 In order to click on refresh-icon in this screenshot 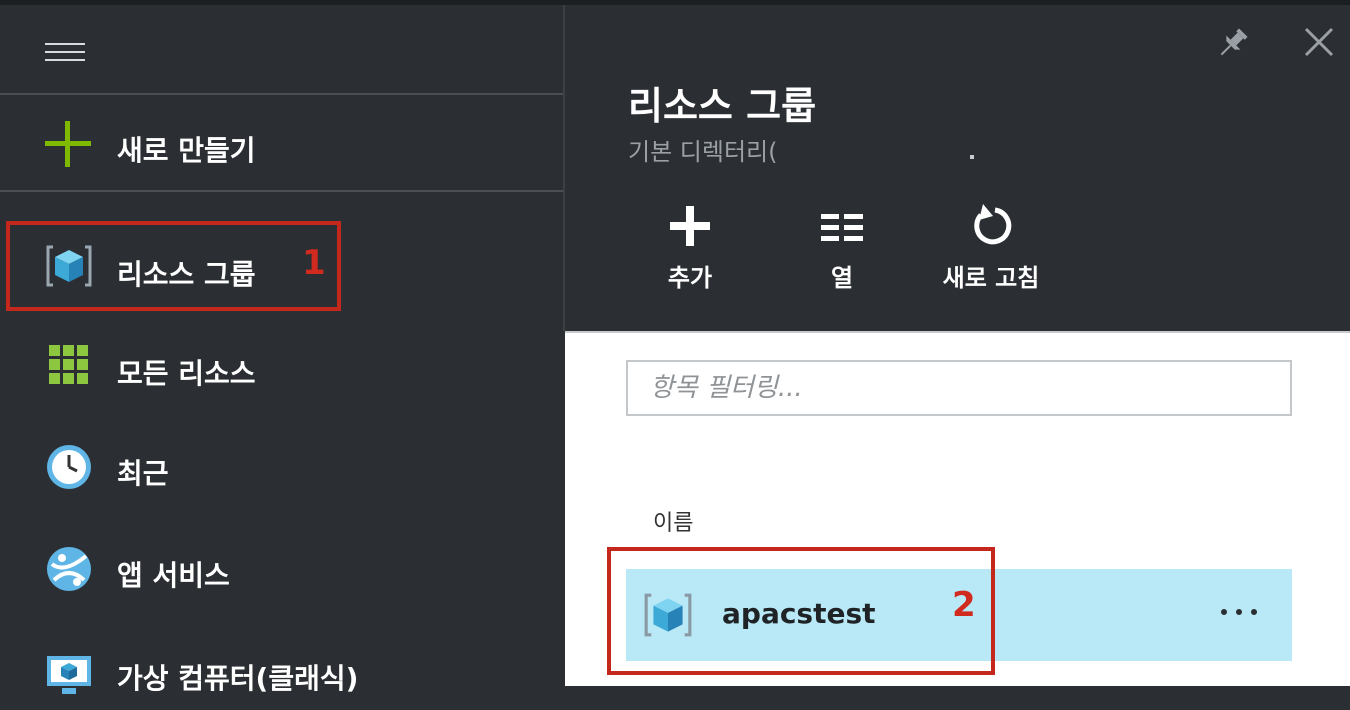, I will do `click(993, 224)`.